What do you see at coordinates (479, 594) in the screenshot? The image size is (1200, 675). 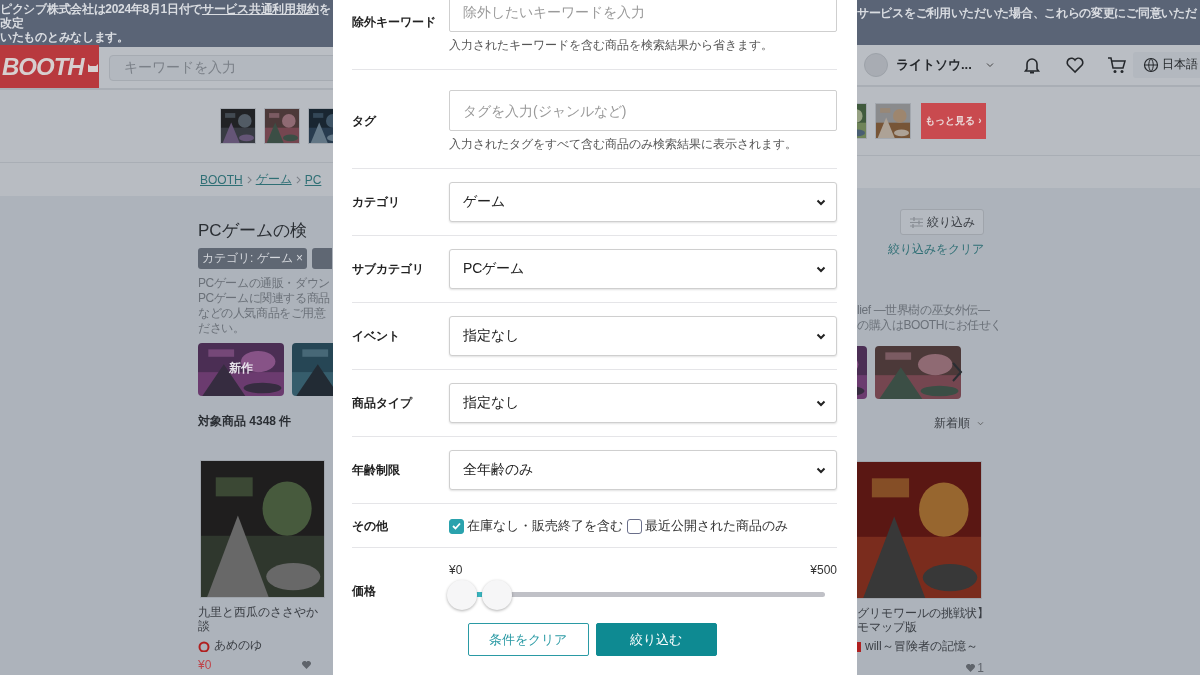 I see `slider-fill` at bounding box center [479, 594].